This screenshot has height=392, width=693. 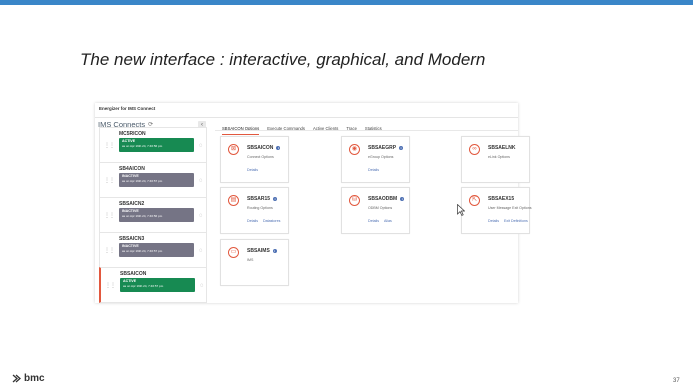 I want to click on option-card-sbsaegrp: ◉ SBSAEGRP i eGroup Options Details, so click(x=375, y=159).